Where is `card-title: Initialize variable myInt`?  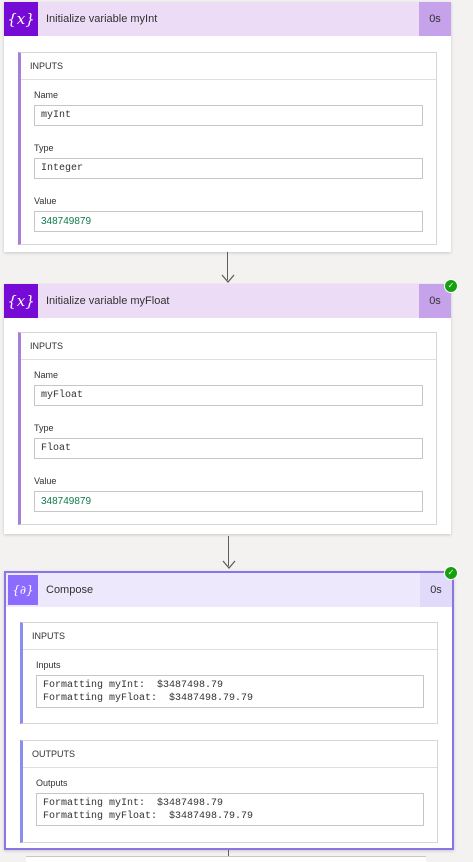 card-title: Initialize variable myInt is located at coordinates (102, 19).